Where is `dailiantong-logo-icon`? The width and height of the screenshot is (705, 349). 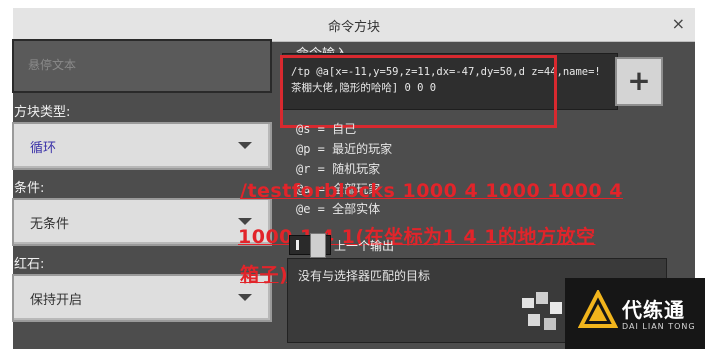
dailiantong-logo-icon is located at coordinates (598, 309).